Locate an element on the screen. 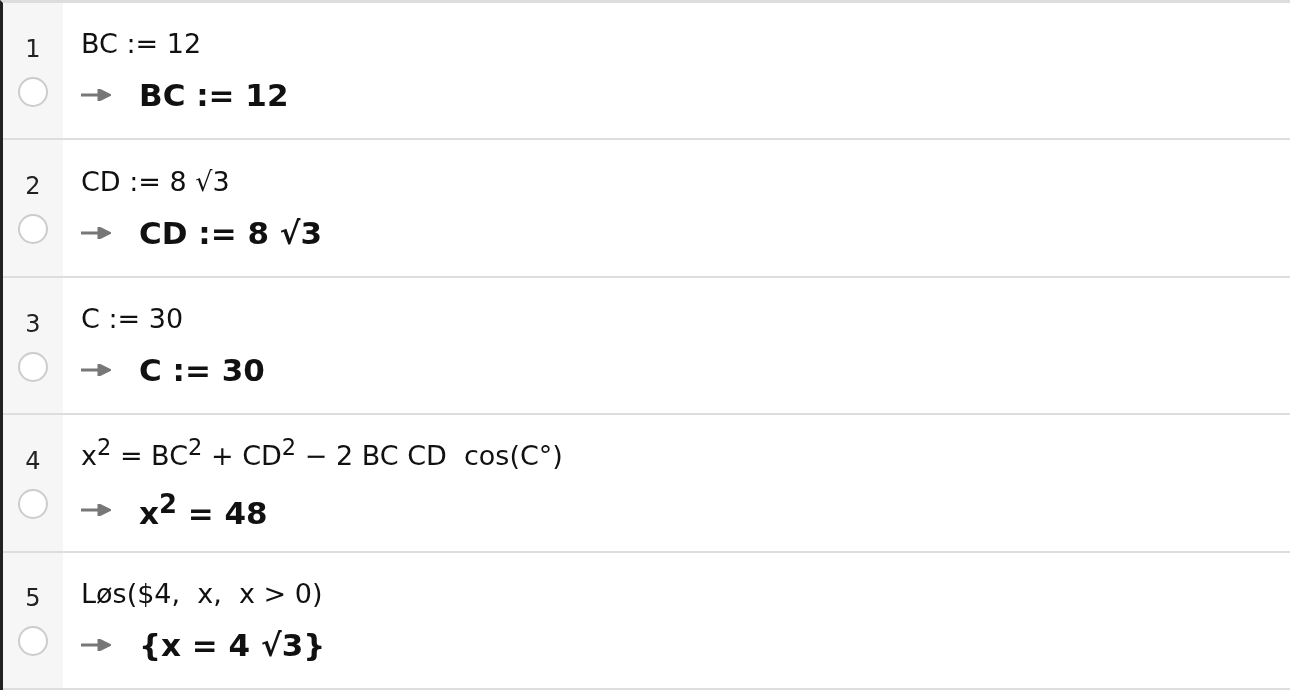 This screenshot has height=690, width=1290. row-number: 3 is located at coordinates (33, 323).